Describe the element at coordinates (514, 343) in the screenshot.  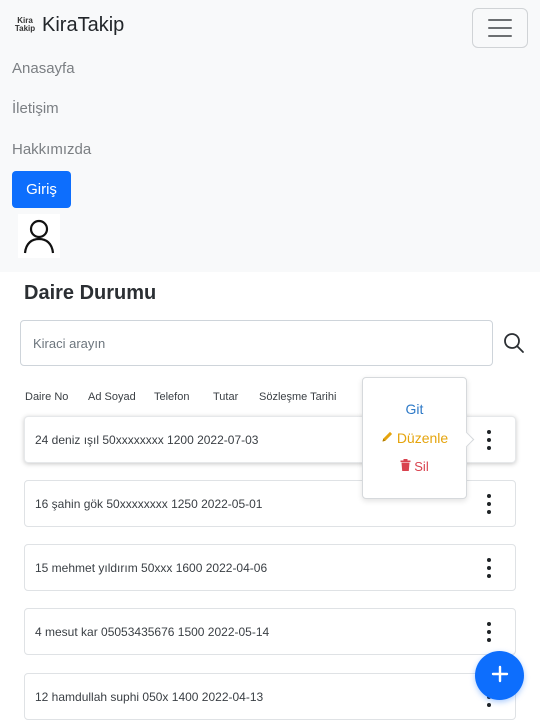
I see `search-icon` at that location.